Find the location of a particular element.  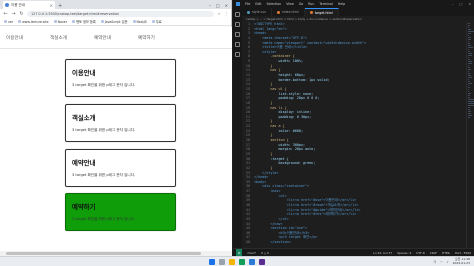

ime-indicator: 가 is located at coordinates (434, 262).